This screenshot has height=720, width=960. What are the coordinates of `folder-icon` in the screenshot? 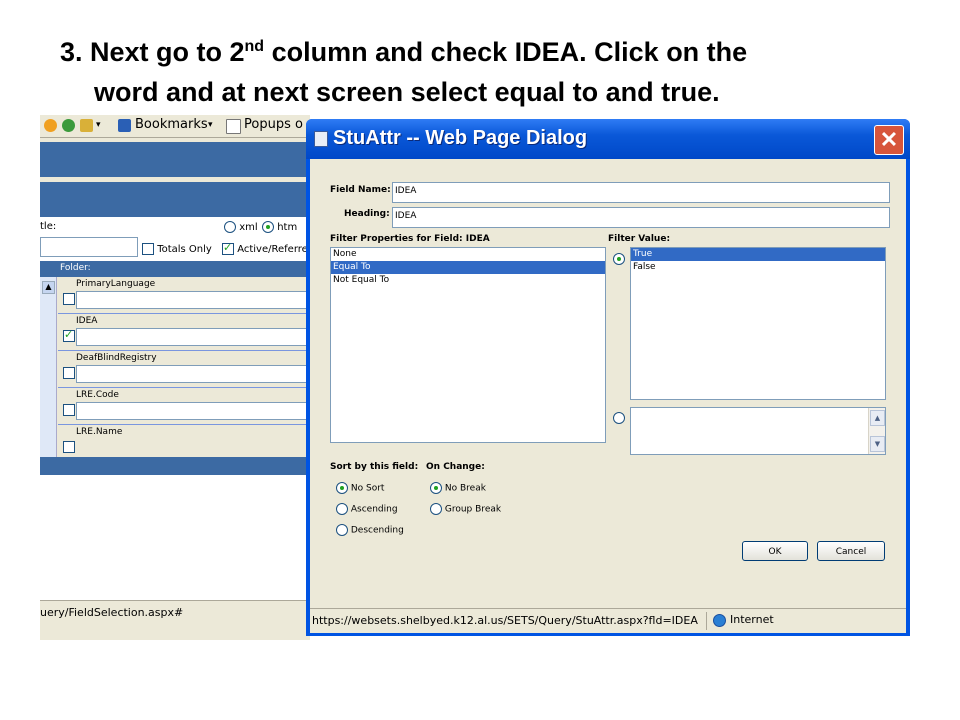 It's located at (86, 125).